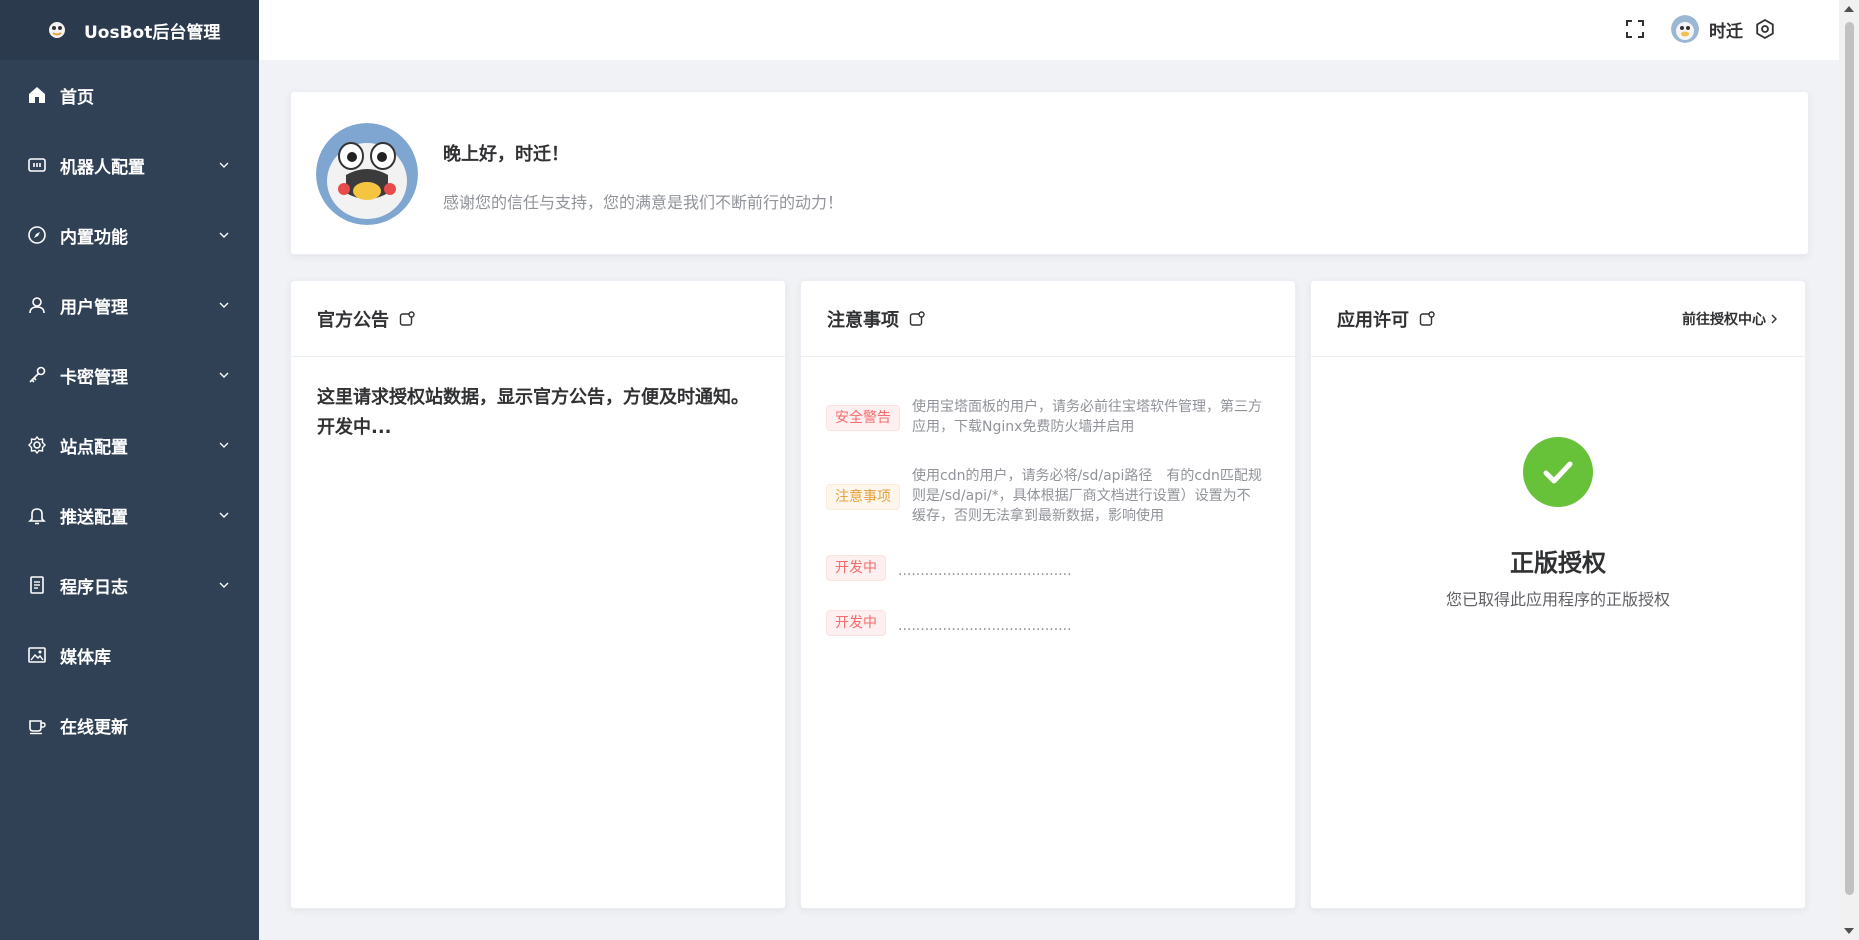 The width and height of the screenshot is (1859, 940). Describe the element at coordinates (37, 235) in the screenshot. I see `compass-icon` at that location.